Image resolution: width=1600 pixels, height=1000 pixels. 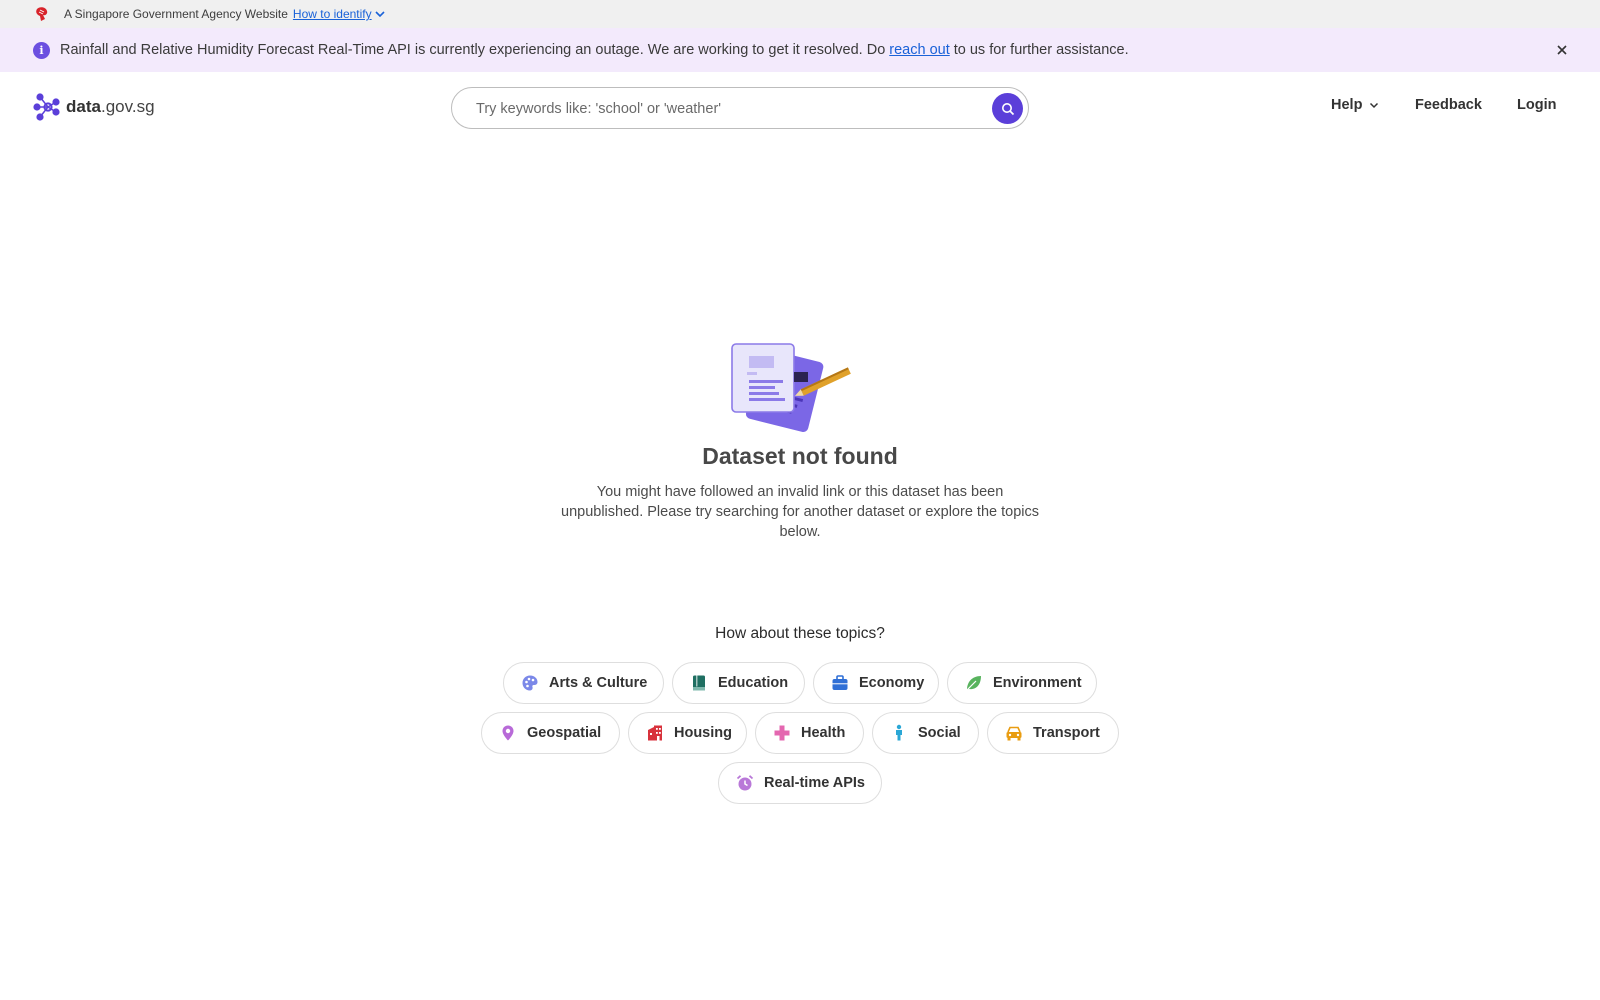 I want to click on topic-social: Social, so click(x=925, y=733).